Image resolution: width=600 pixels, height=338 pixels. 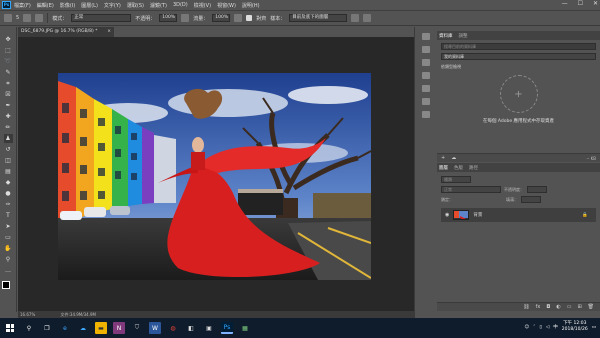 What do you see at coordinates (8, 215) in the screenshot?
I see `type-tool-icon: T` at bounding box center [8, 215].